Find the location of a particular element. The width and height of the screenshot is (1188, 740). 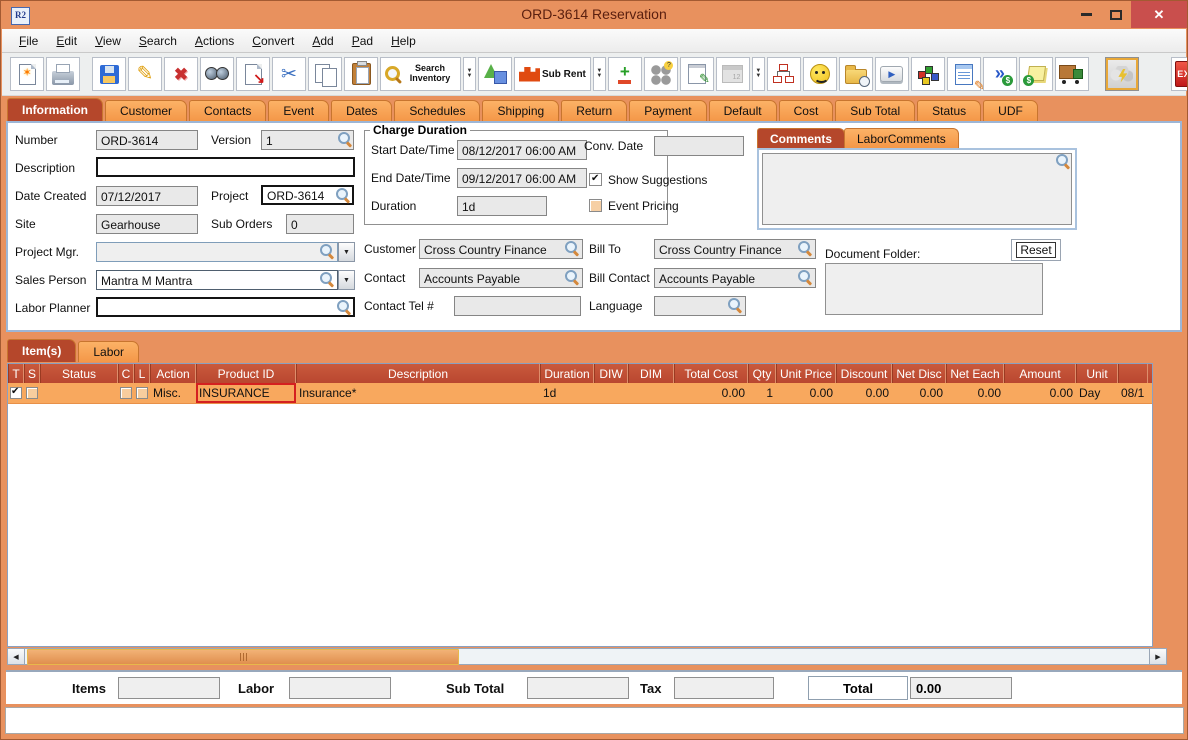

menu-actions: Actions is located at coordinates (214, 41).